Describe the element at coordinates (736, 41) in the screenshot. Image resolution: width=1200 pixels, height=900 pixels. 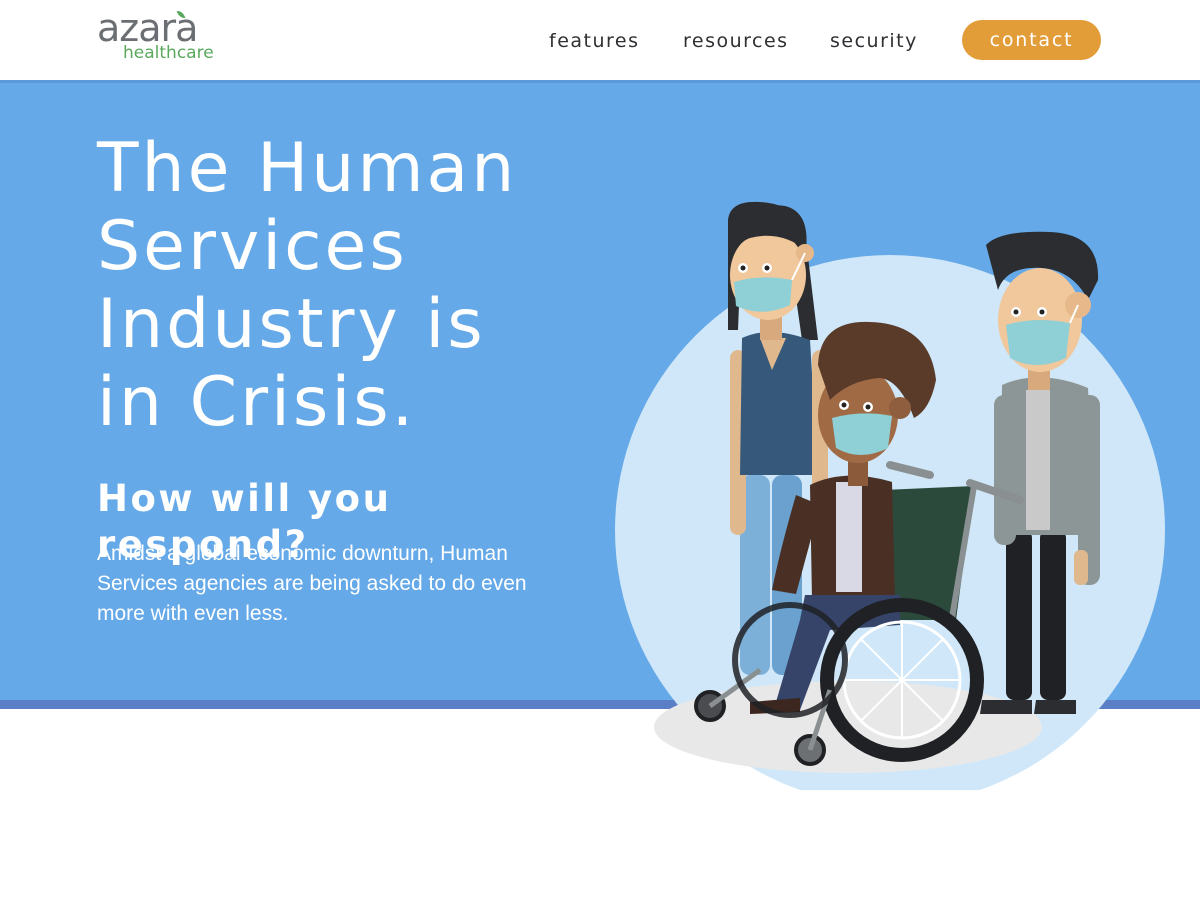
I see `nav-link-resources: resources` at that location.